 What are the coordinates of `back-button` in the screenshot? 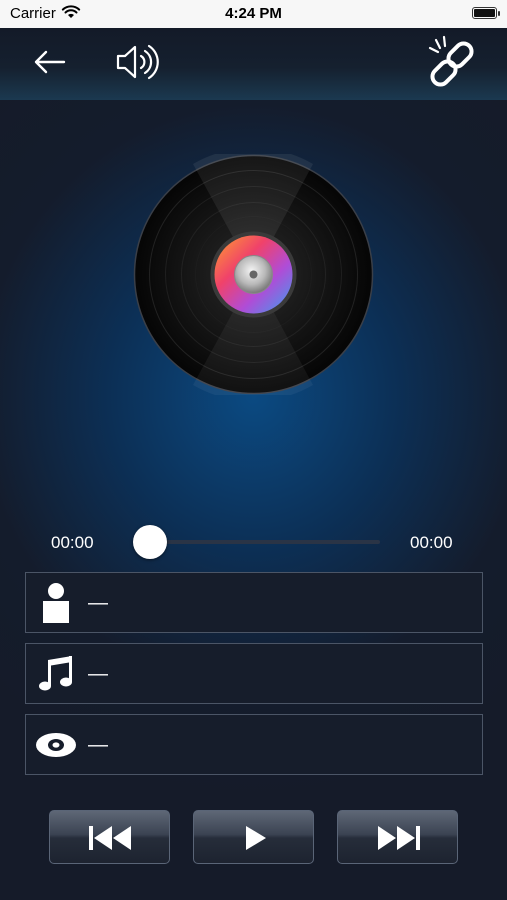 It's located at (50, 62).